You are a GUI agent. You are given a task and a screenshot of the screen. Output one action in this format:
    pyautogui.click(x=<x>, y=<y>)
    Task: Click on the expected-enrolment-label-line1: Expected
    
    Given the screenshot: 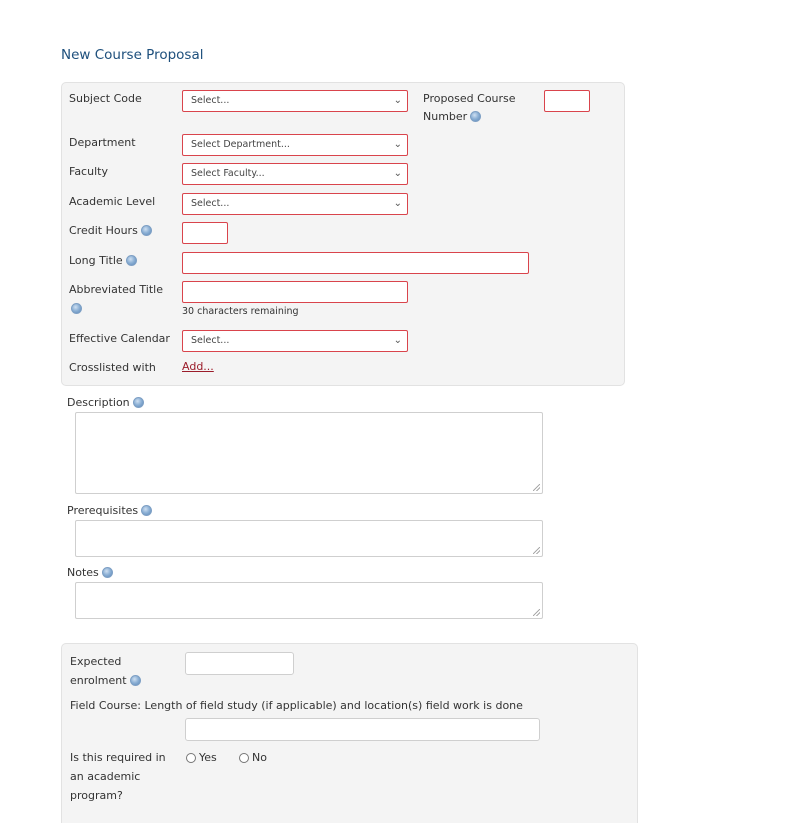 What is the action you would take?
    pyautogui.click(x=96, y=661)
    